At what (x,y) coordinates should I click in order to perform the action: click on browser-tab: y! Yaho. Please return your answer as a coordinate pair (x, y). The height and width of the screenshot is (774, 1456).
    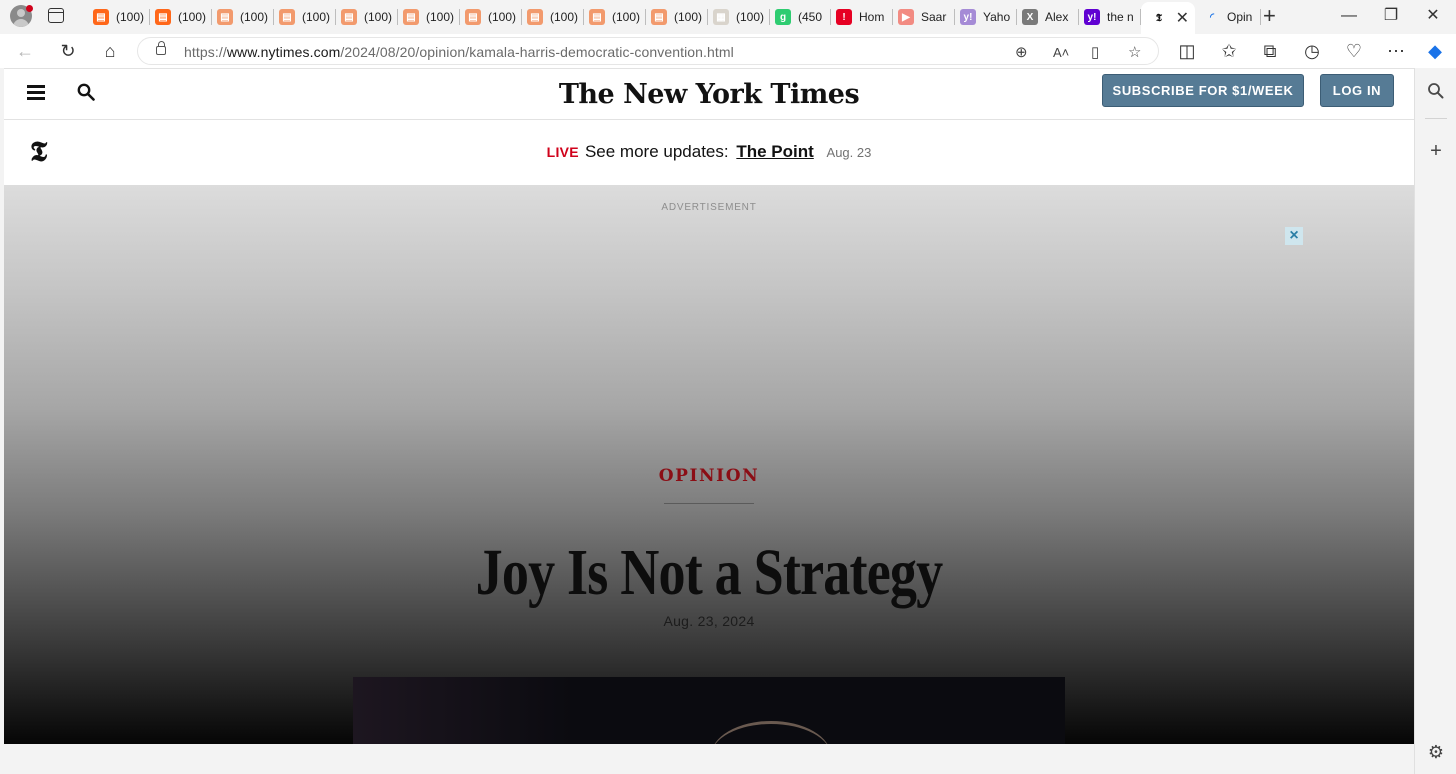
    Looking at the image, I should click on (986, 17).